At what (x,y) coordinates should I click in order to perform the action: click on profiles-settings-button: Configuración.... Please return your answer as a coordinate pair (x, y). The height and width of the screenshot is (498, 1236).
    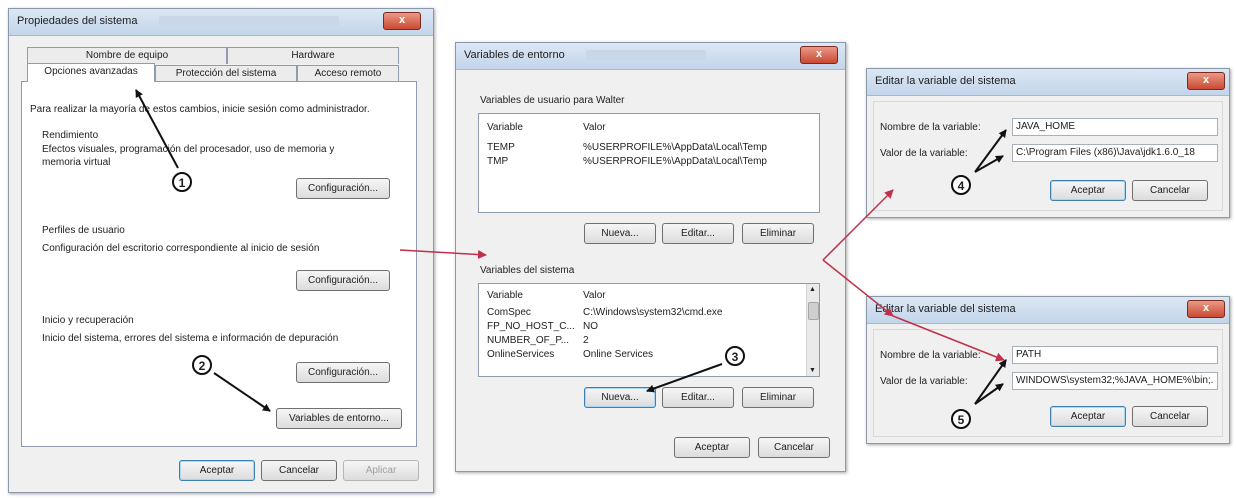
    Looking at the image, I should click on (343, 280).